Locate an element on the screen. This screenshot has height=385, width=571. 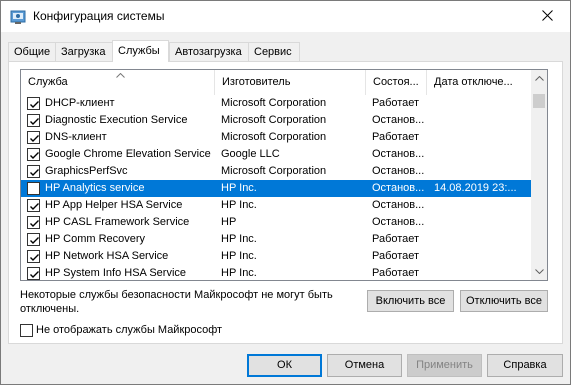
close-button is located at coordinates (547, 16).